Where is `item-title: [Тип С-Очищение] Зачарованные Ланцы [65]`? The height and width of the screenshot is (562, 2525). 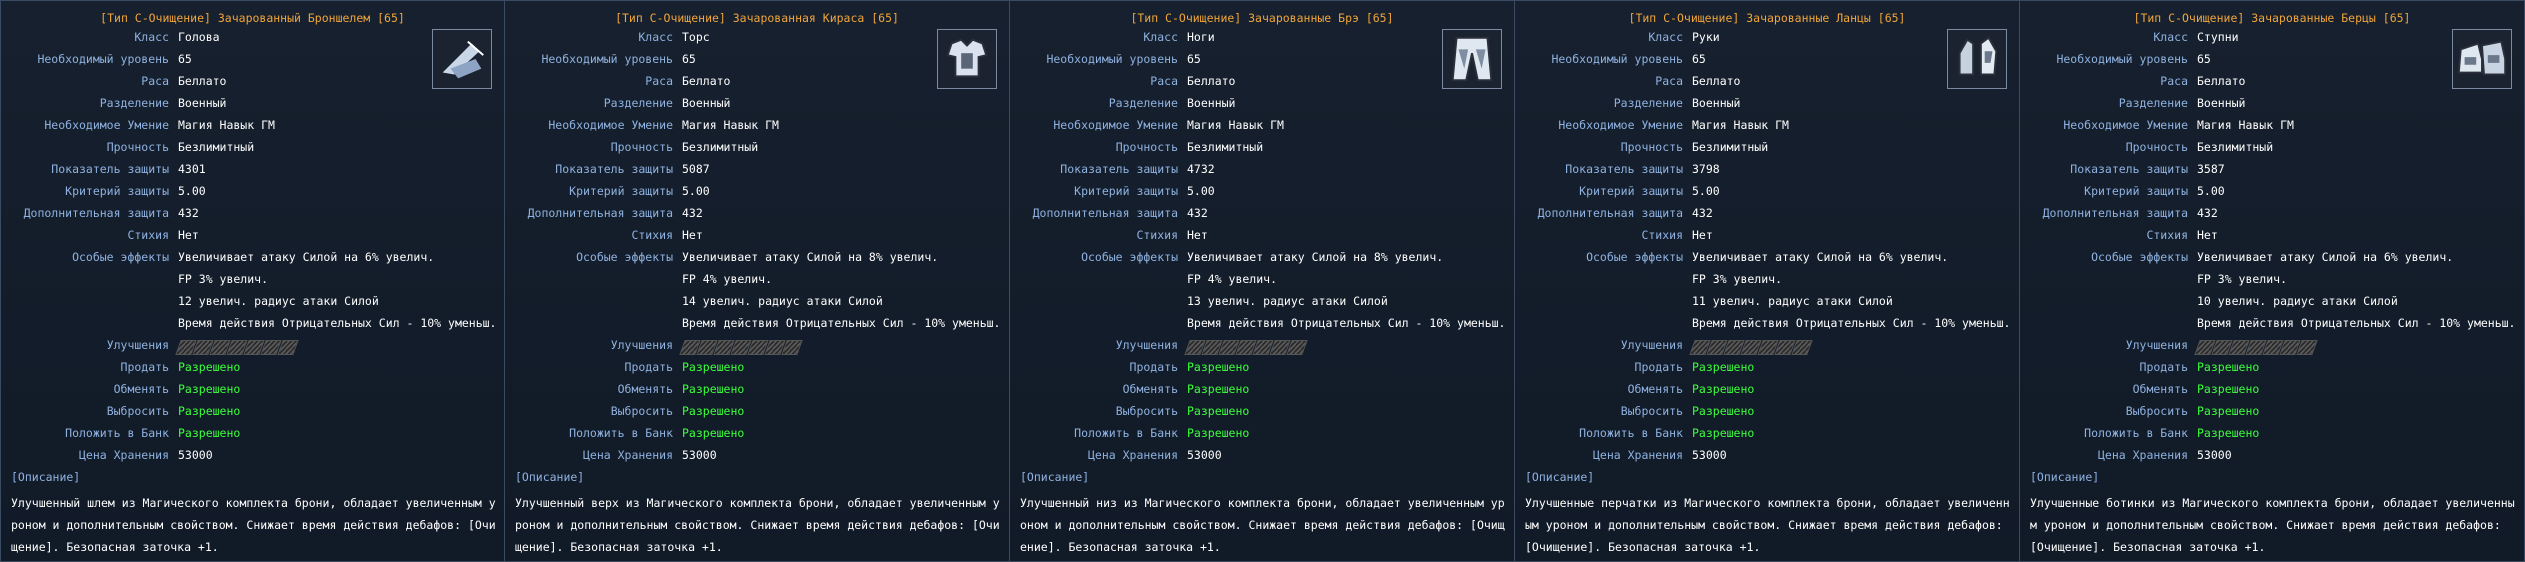
item-title: [Тип С-Очищение] Зачарованные Ланцы [65] is located at coordinates (1767, 18).